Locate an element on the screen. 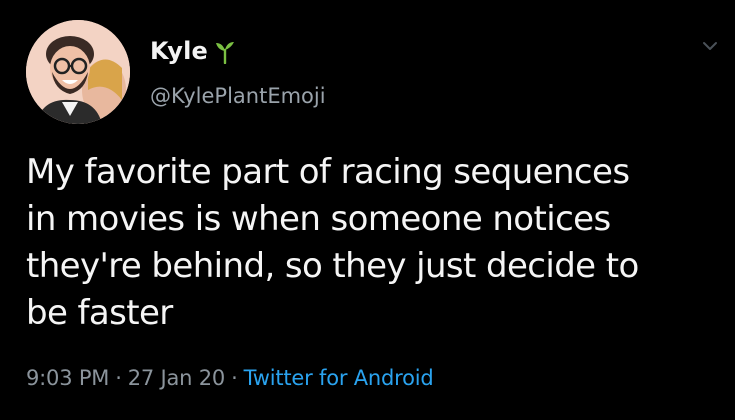  tweet-text-line: in movies is when someone notices is located at coordinates (318, 219).